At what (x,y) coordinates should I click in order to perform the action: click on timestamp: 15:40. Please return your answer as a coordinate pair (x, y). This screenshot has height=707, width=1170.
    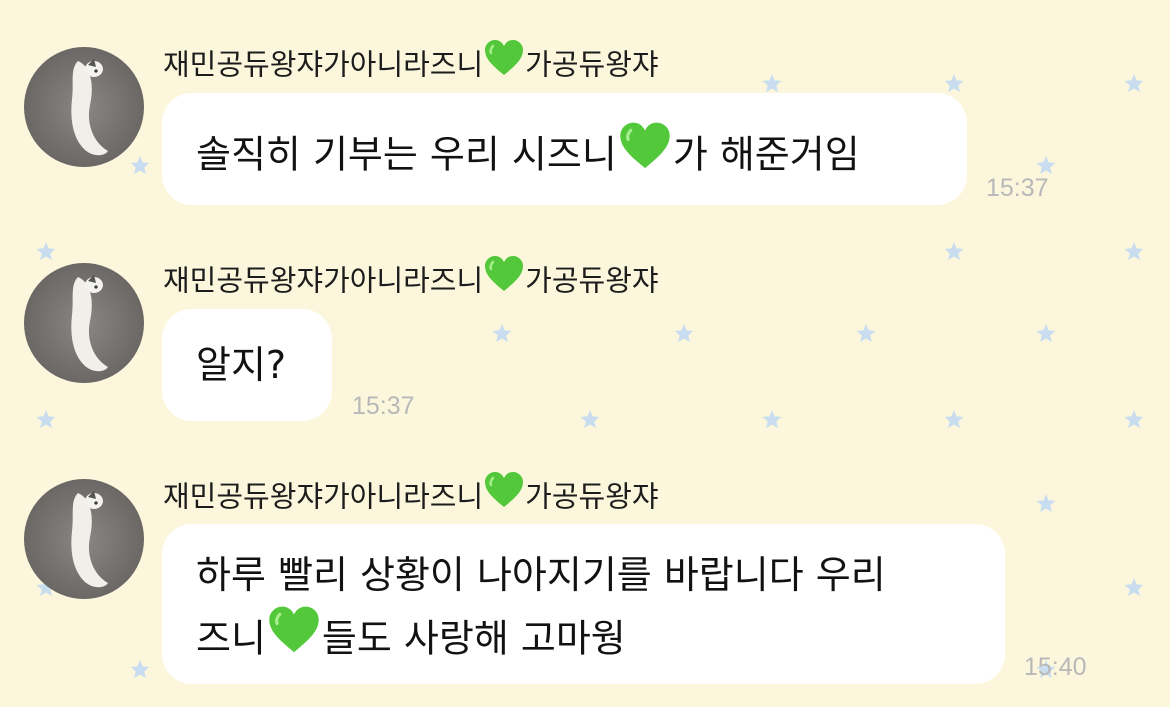
    Looking at the image, I should click on (1055, 667).